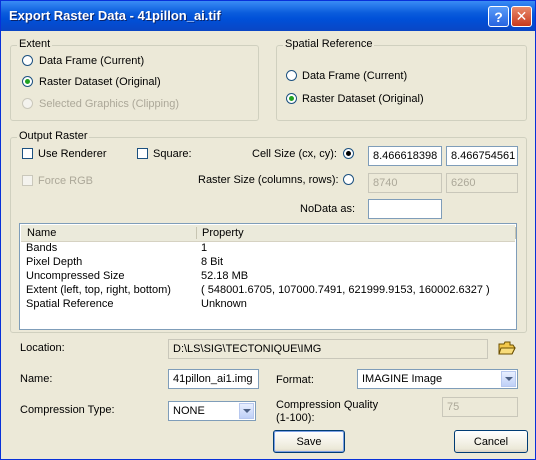 The image size is (536, 460). Describe the element at coordinates (66, 181) in the screenshot. I see `force-rgb-label: Force RGB` at that location.